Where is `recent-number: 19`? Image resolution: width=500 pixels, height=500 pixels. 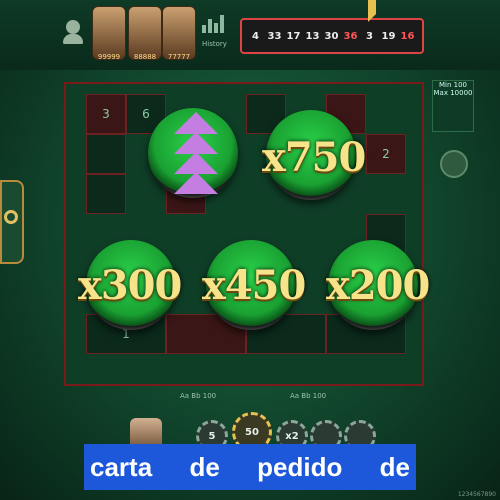 recent-number: 19 is located at coordinates (388, 36).